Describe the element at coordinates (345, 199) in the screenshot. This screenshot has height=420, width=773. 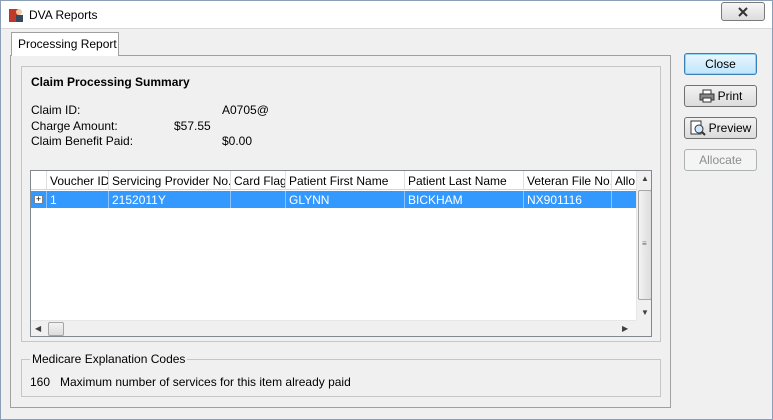
I see `first-name-cell: GLYNN` at that location.